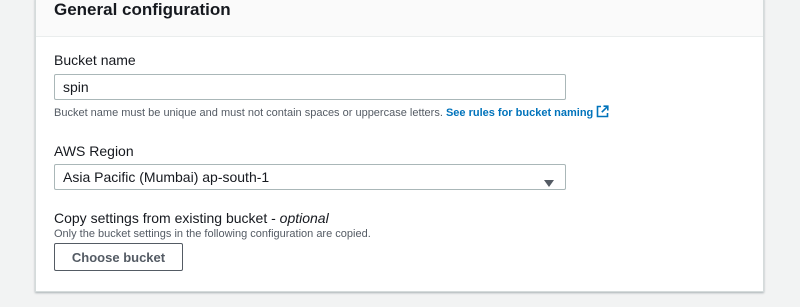 The height and width of the screenshot is (307, 800). What do you see at coordinates (399, 18) in the screenshot?
I see `panel-header: General configuration` at bounding box center [399, 18].